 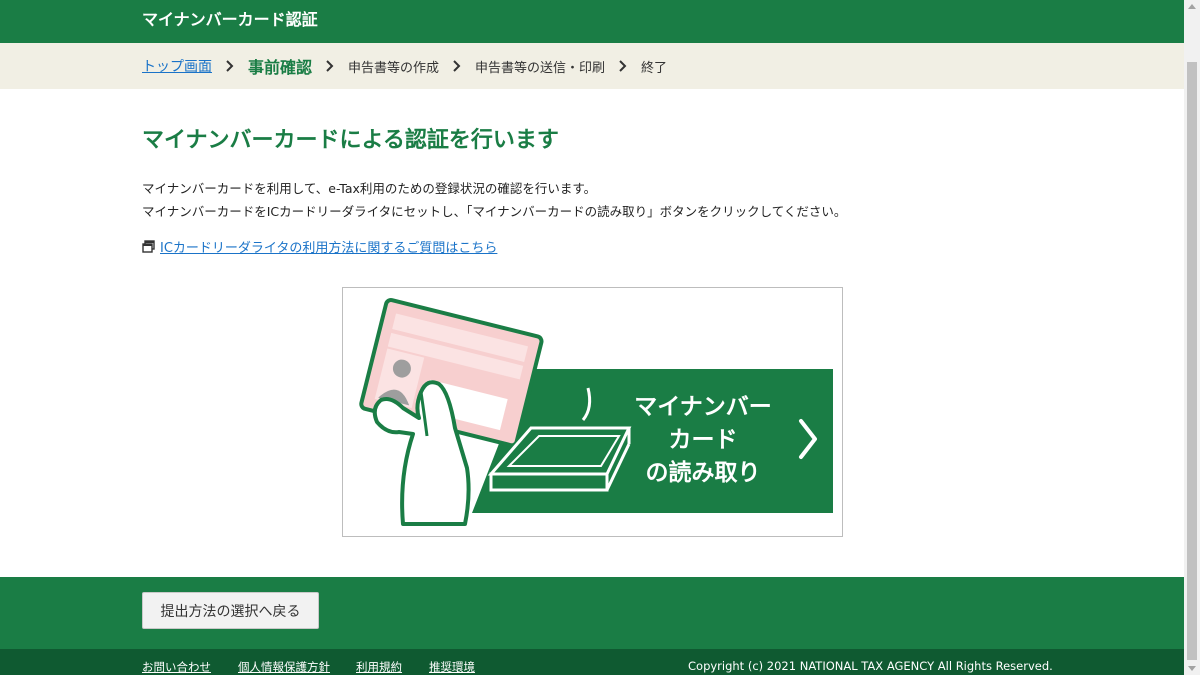 What do you see at coordinates (540, 68) in the screenshot?
I see `breadcrumb-step-send: 申告書等の送信・印刷` at bounding box center [540, 68].